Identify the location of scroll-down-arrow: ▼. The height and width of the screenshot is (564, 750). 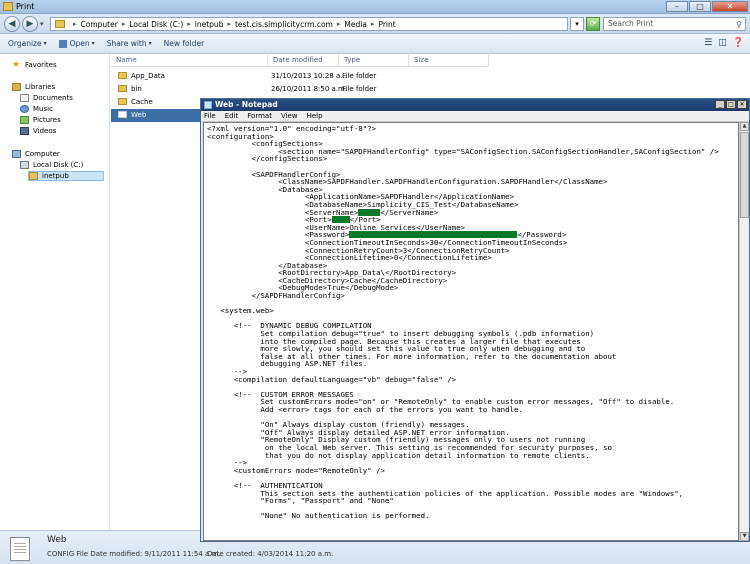
(744, 536).